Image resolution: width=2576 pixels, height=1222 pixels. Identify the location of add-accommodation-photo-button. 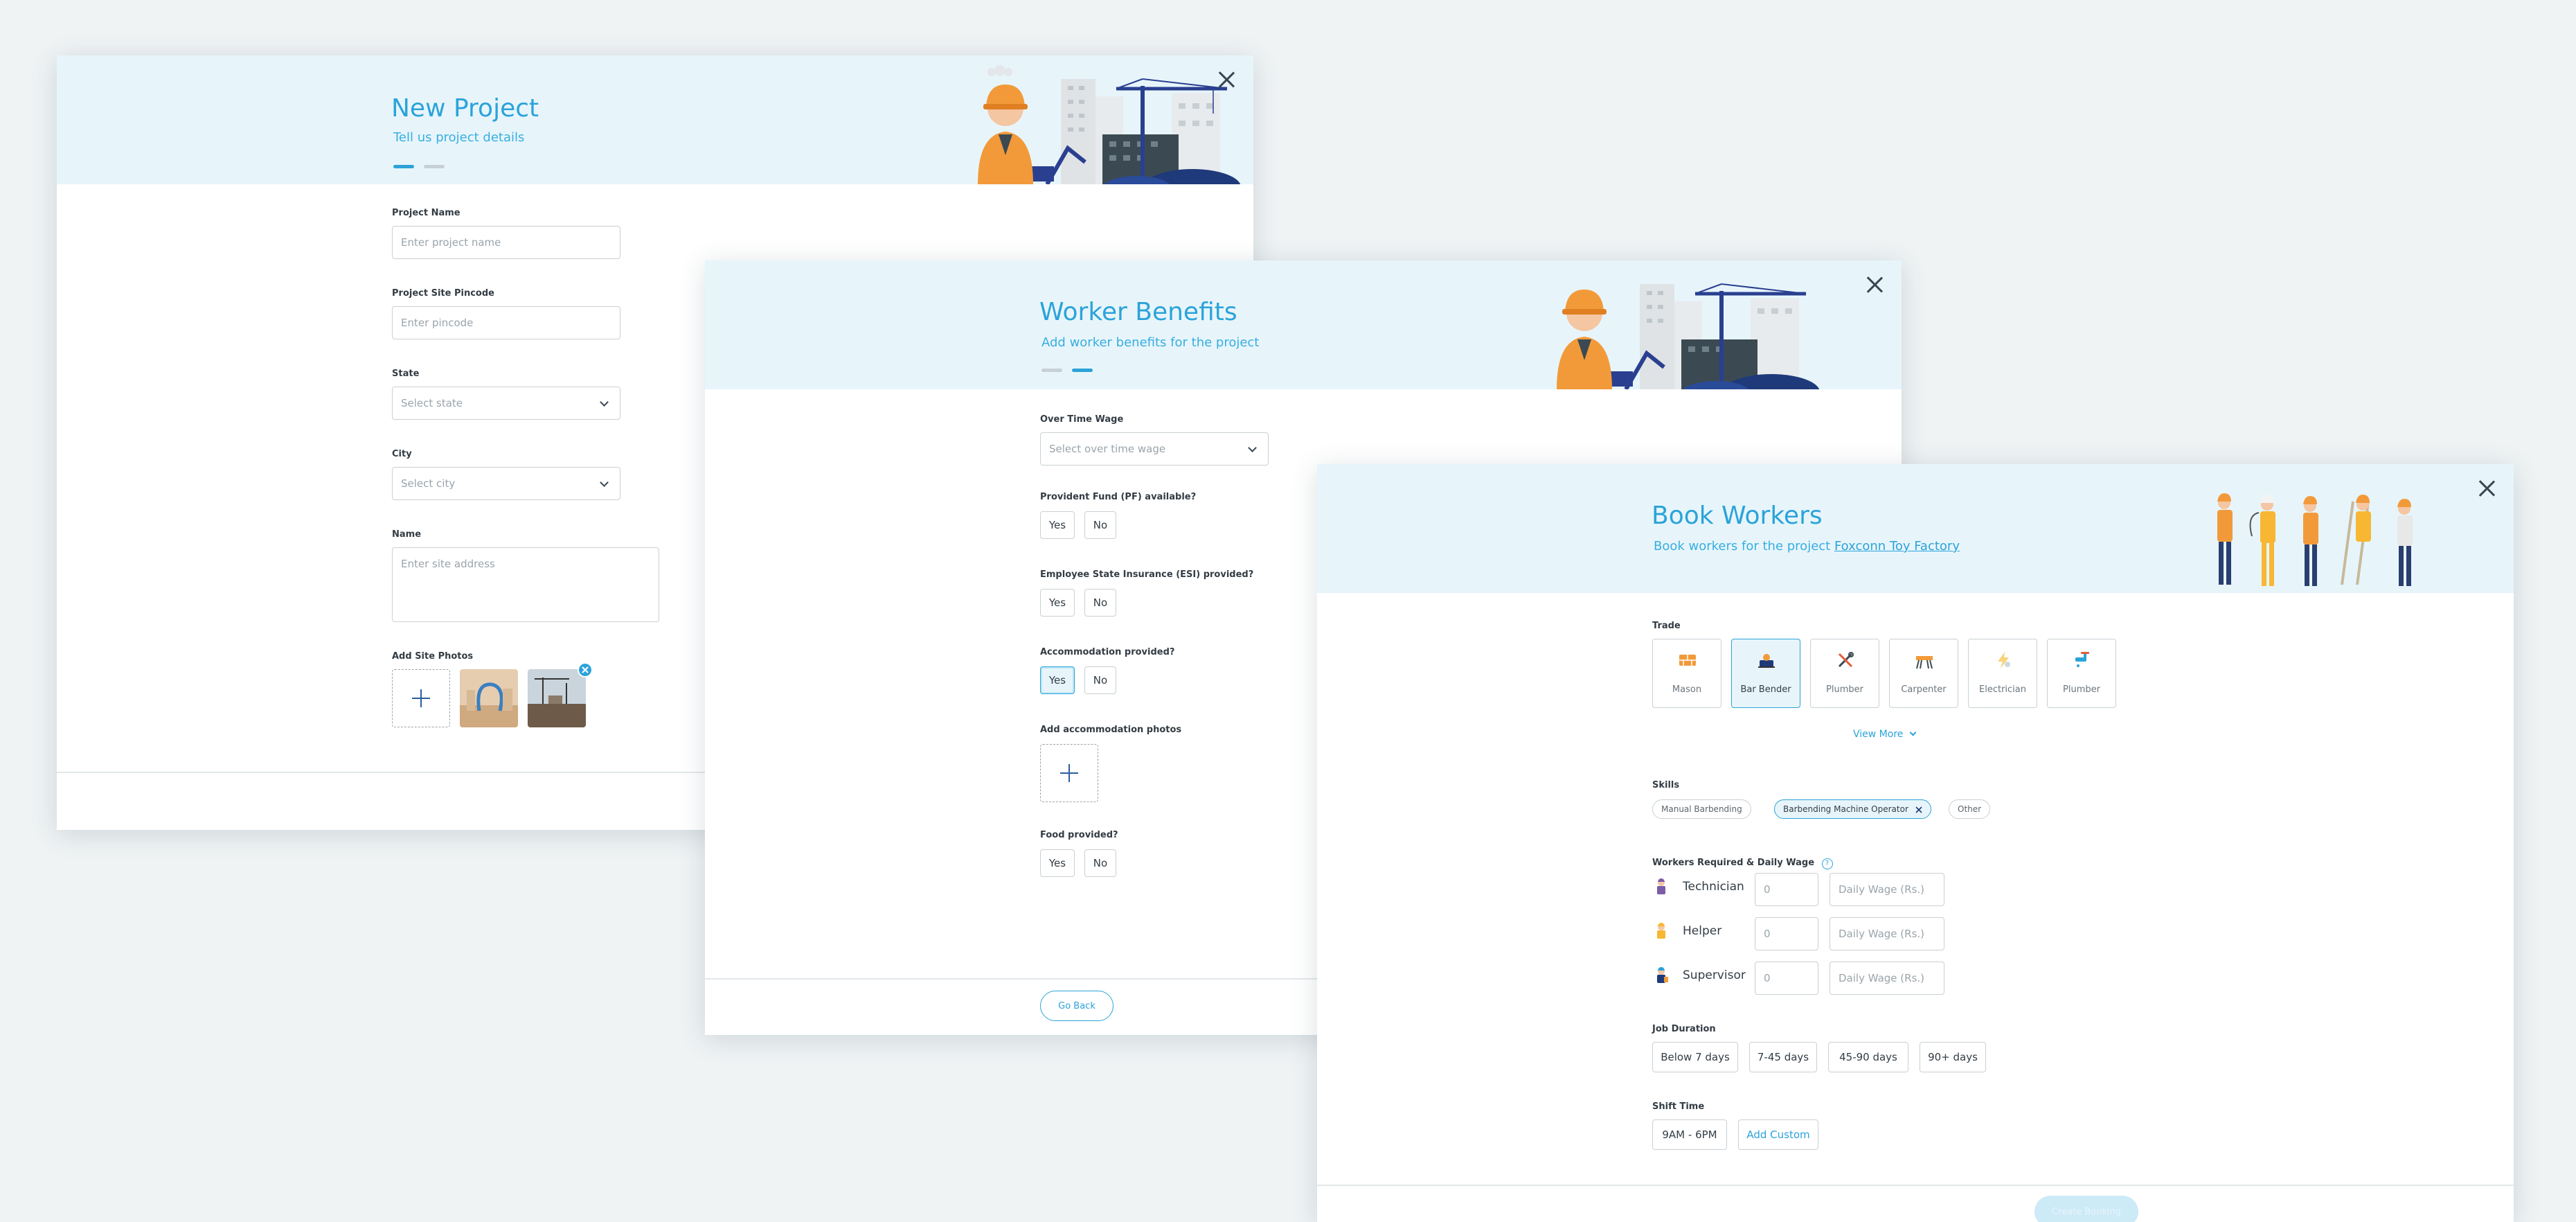
(1069, 773).